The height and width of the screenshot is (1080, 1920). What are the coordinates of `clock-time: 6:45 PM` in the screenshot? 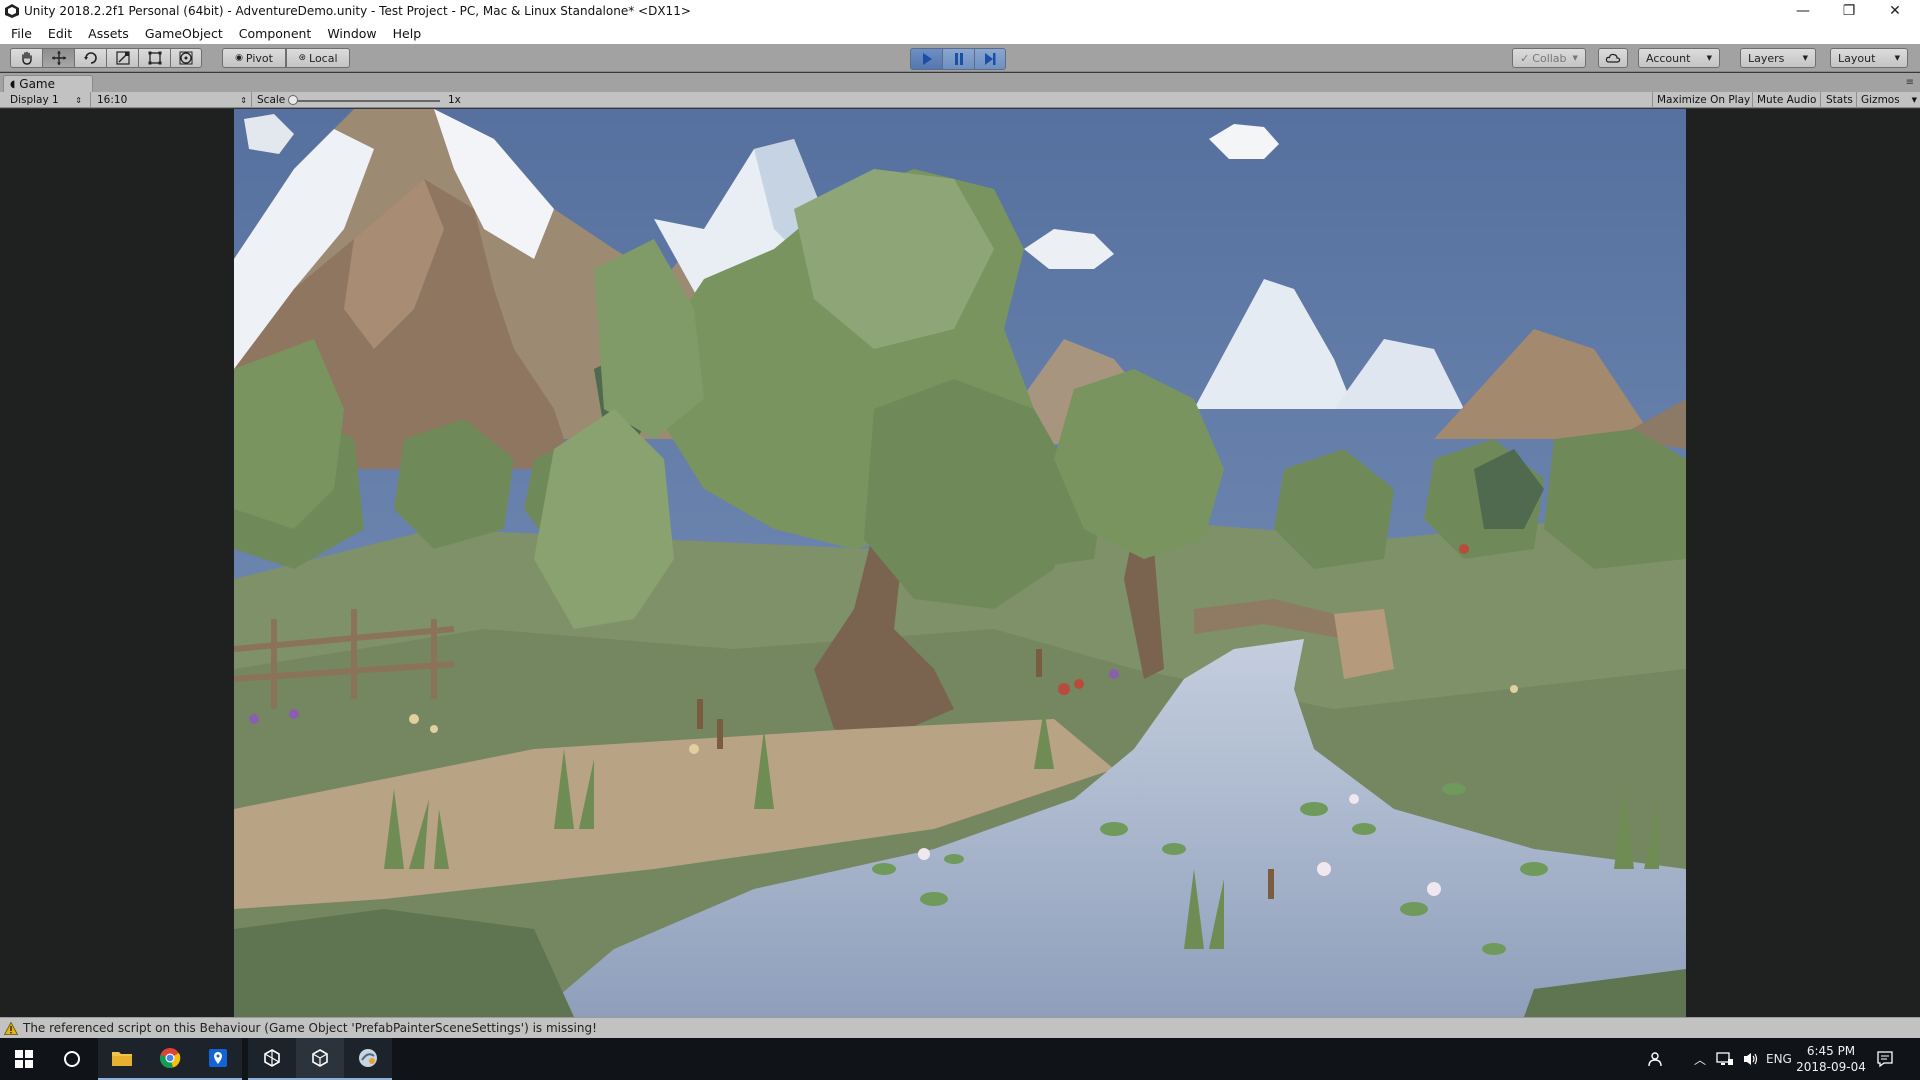 It's located at (1831, 1051).